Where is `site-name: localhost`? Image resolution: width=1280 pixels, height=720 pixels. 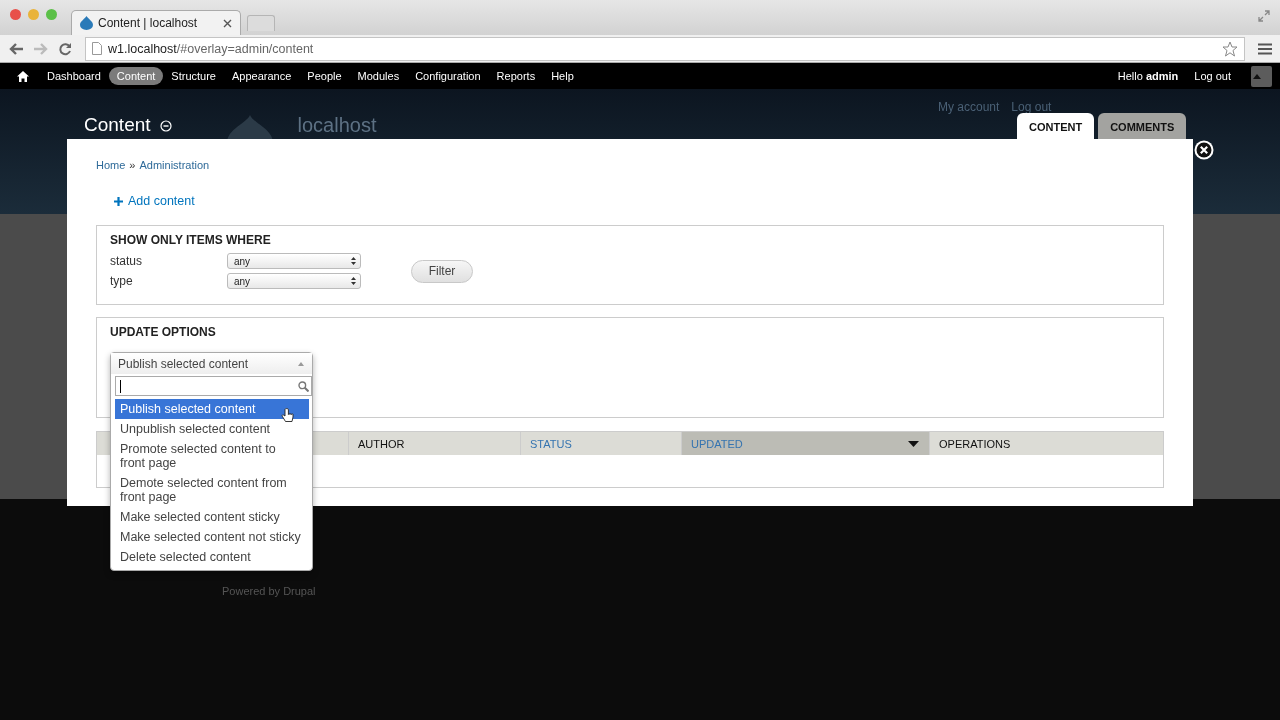 site-name: localhost is located at coordinates (337, 125).